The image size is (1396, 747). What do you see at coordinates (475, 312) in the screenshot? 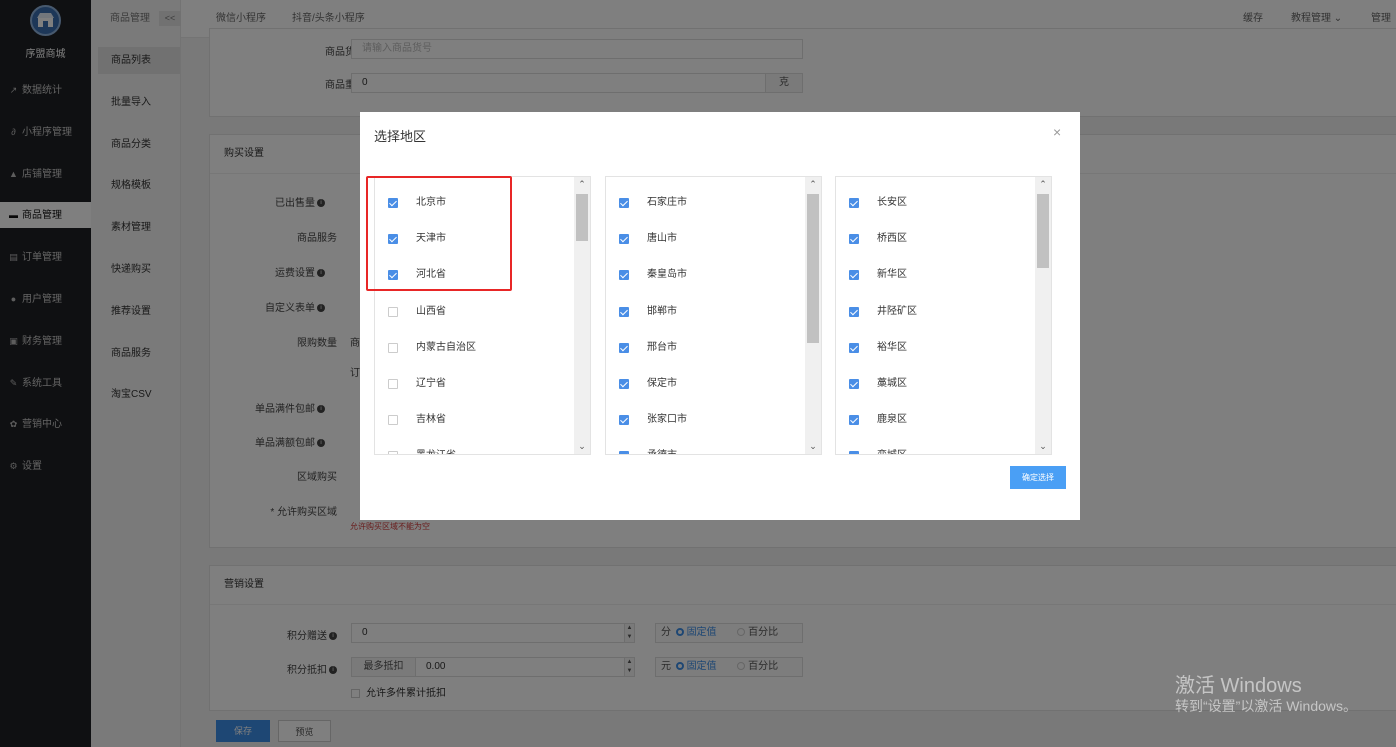
I see `region-option: 山西省` at bounding box center [475, 312].